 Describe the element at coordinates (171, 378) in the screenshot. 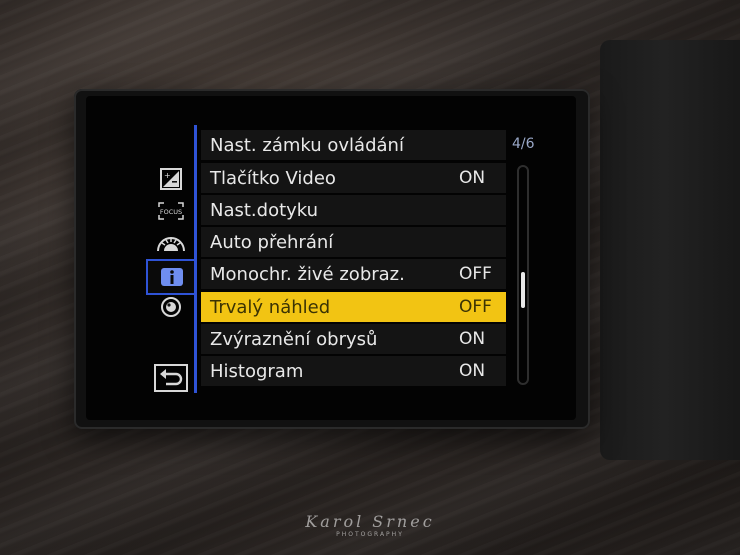

I see `return-icon` at that location.